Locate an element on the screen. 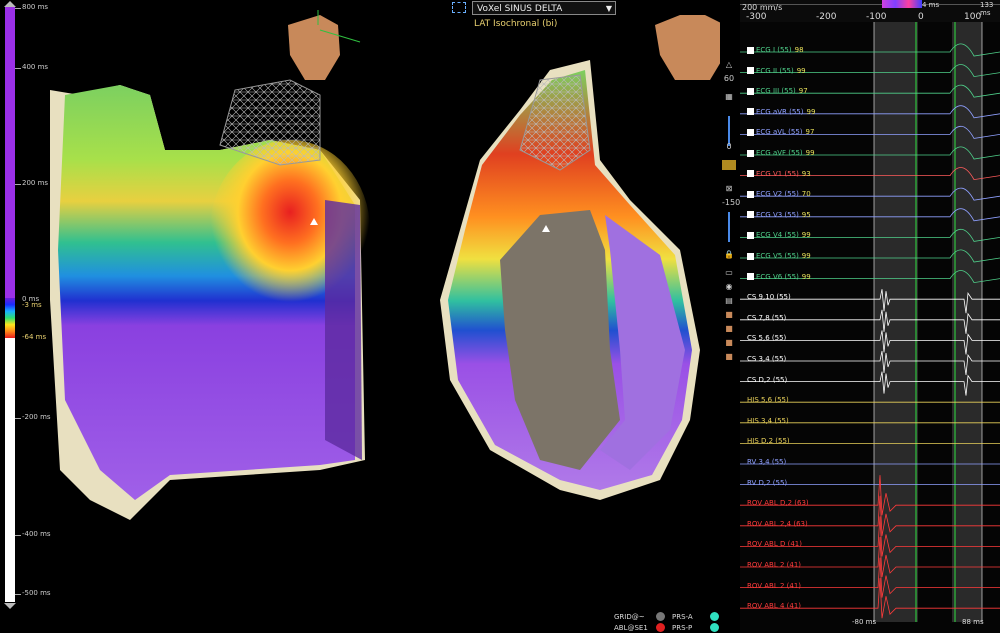 Image resolution: width=1000 pixels, height=633 pixels. axis-tick: -100 is located at coordinates (876, 17).